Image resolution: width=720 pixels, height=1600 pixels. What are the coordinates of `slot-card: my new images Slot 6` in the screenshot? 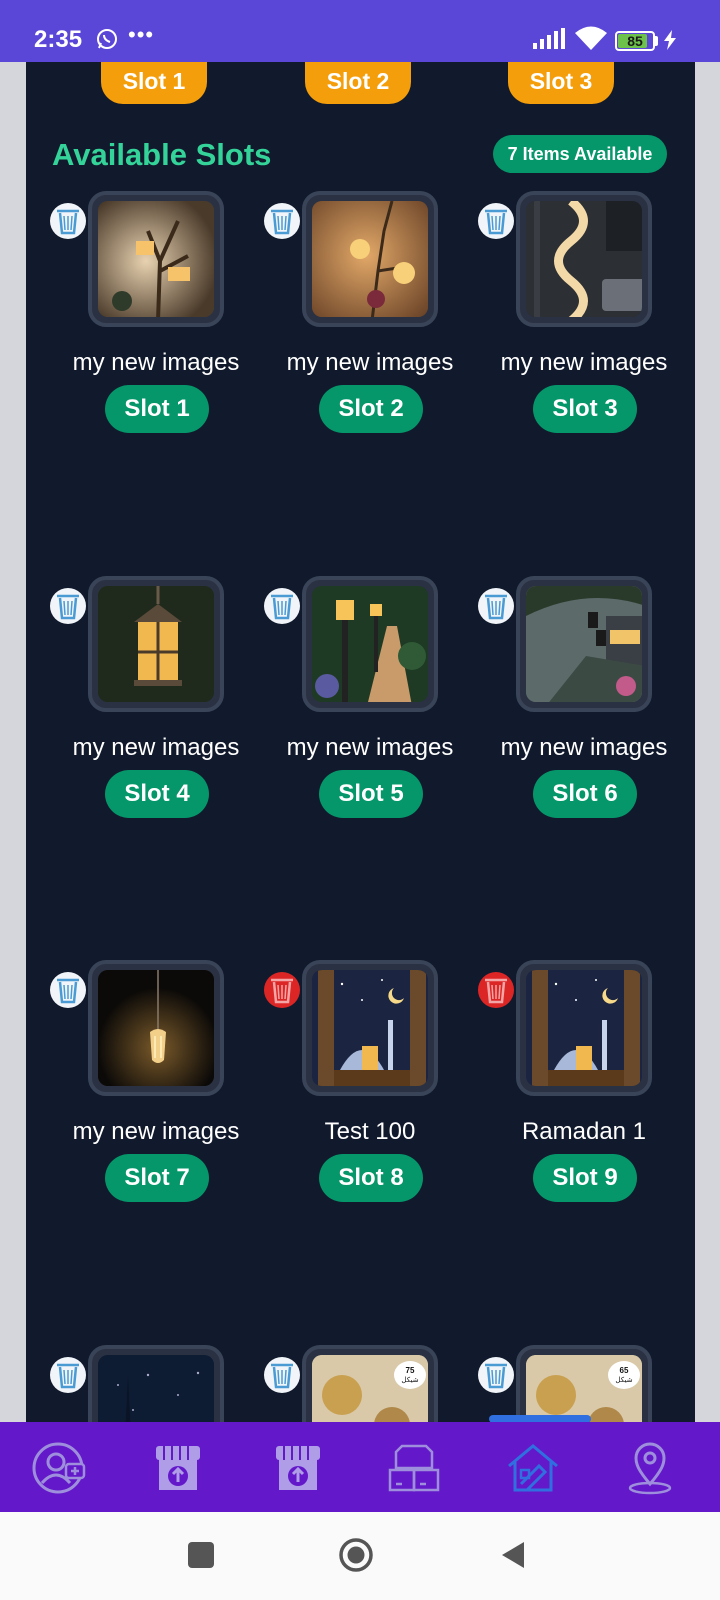 It's located at (583, 706).